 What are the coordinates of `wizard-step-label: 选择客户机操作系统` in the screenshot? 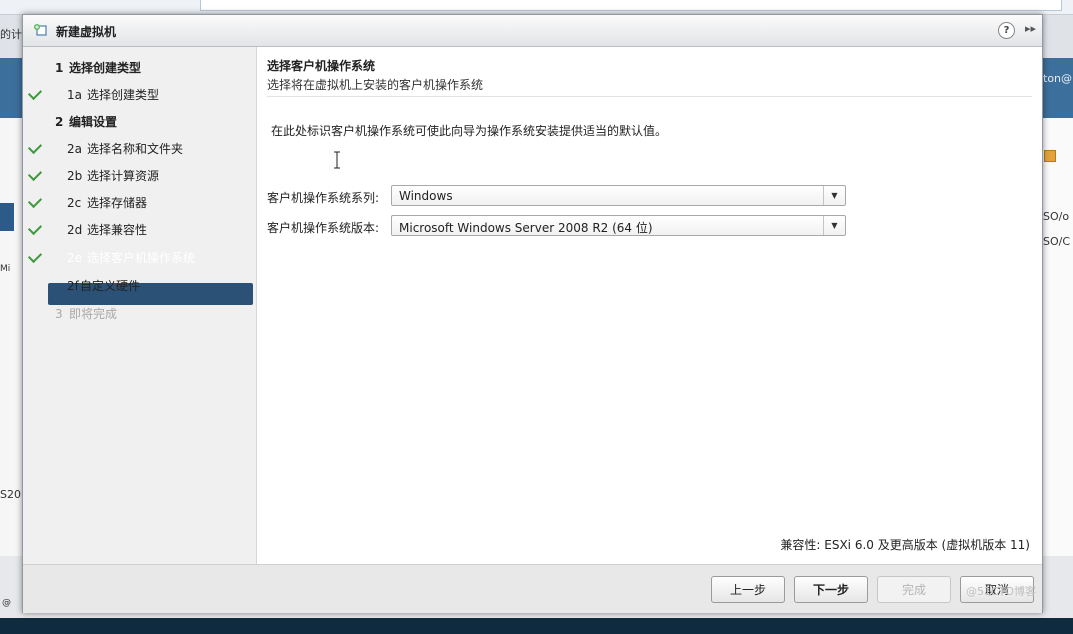 It's located at (141, 258).